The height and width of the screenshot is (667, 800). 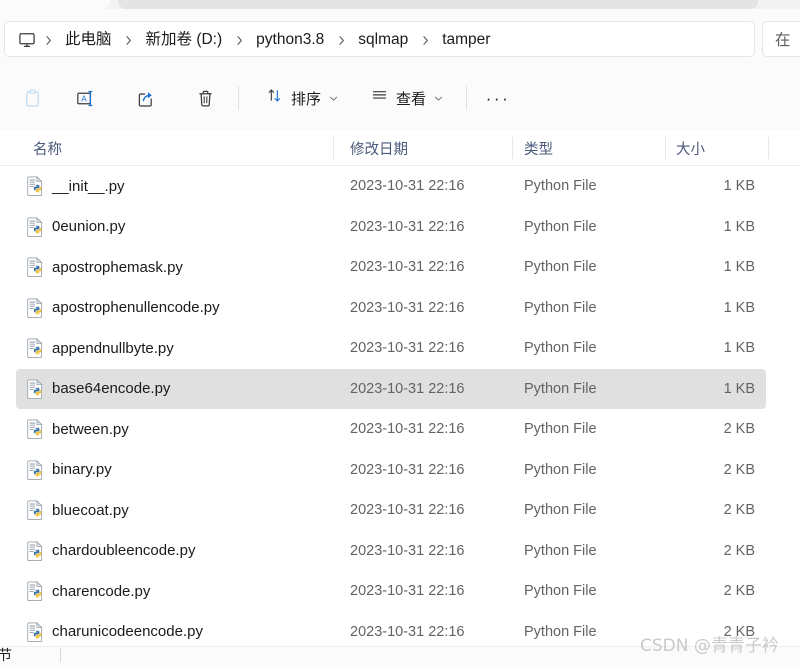 I want to click on sort-button: 排序, so click(x=302, y=98).